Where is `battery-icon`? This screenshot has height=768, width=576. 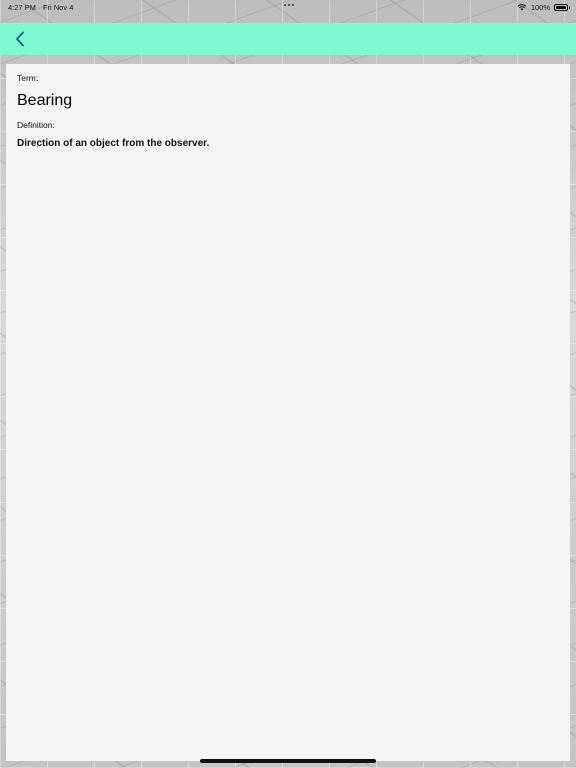 battery-icon is located at coordinates (562, 7).